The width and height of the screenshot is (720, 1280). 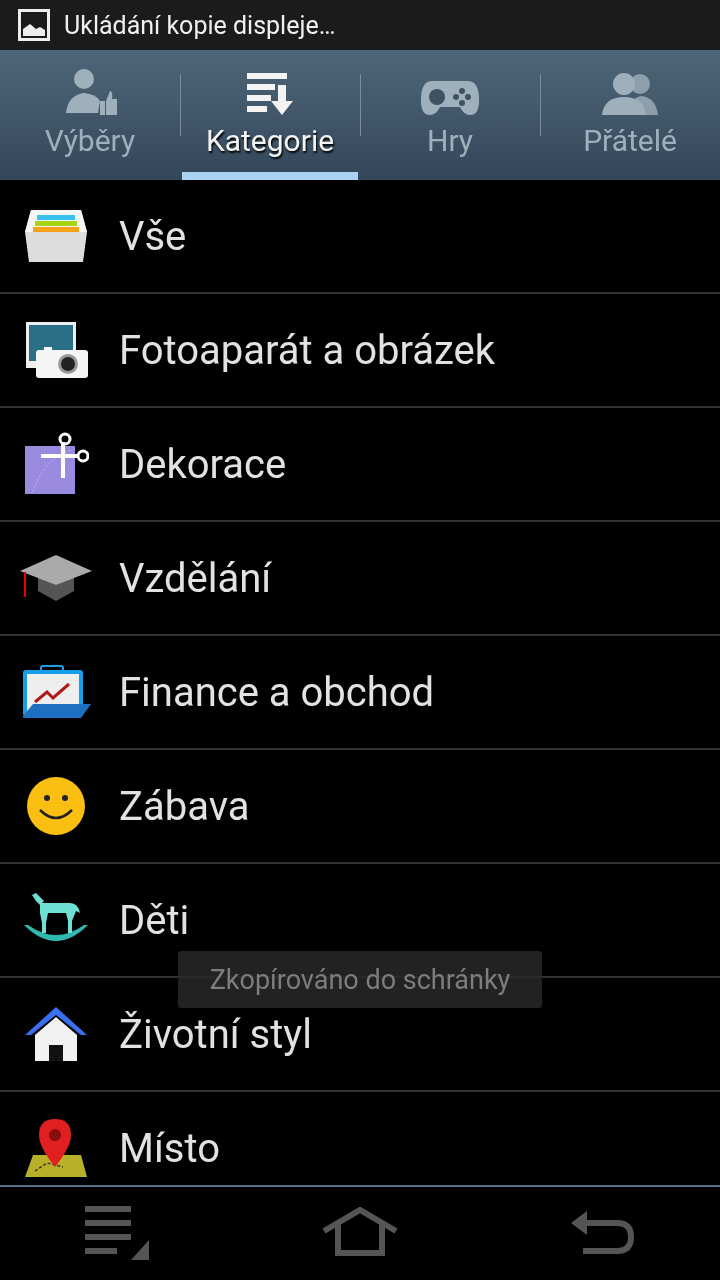 What do you see at coordinates (450, 115) in the screenshot?
I see `tab: Hry` at bounding box center [450, 115].